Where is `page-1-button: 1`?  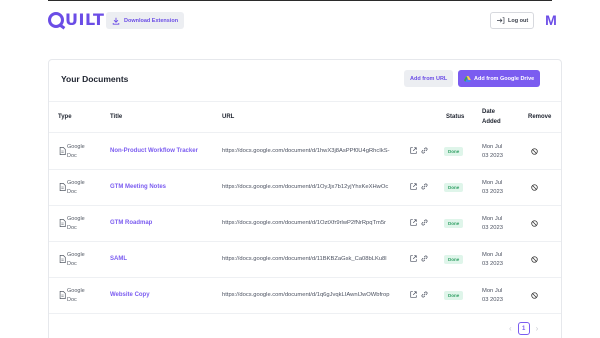 page-1-button: 1 is located at coordinates (523, 328).